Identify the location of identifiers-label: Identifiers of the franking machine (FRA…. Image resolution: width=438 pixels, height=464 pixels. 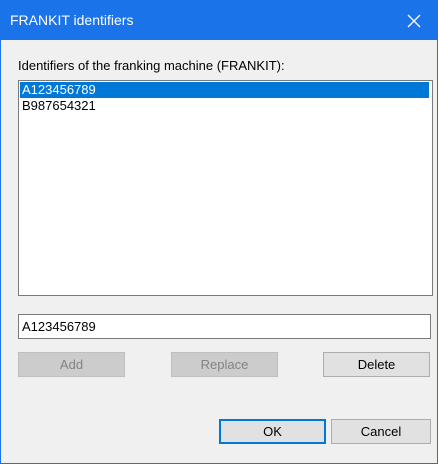
(151, 65).